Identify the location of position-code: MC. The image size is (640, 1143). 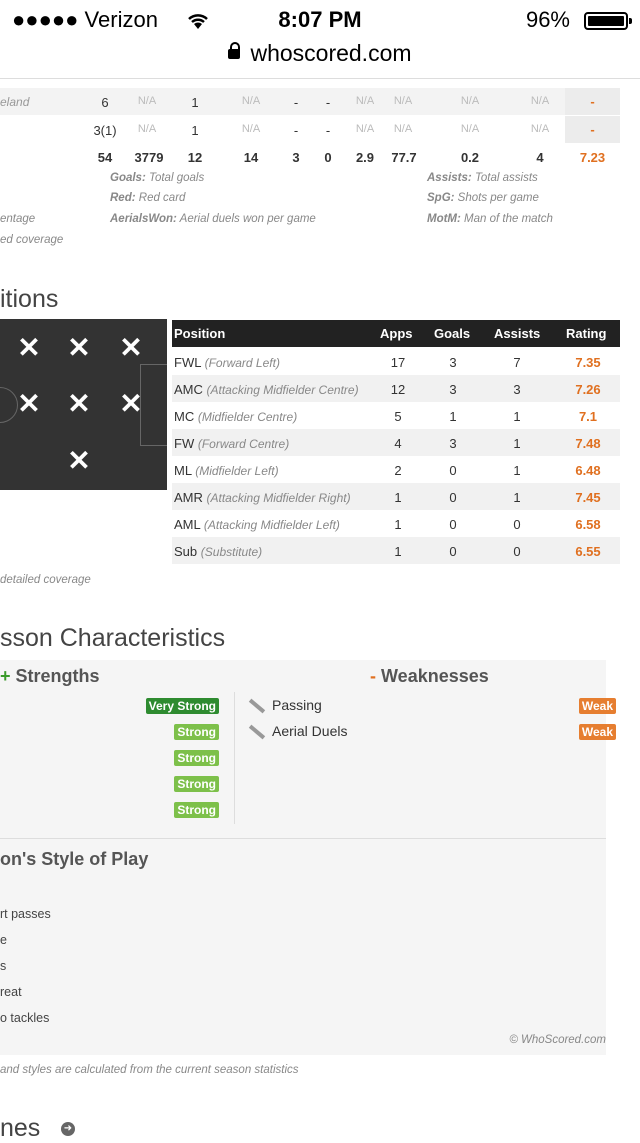
(184, 416).